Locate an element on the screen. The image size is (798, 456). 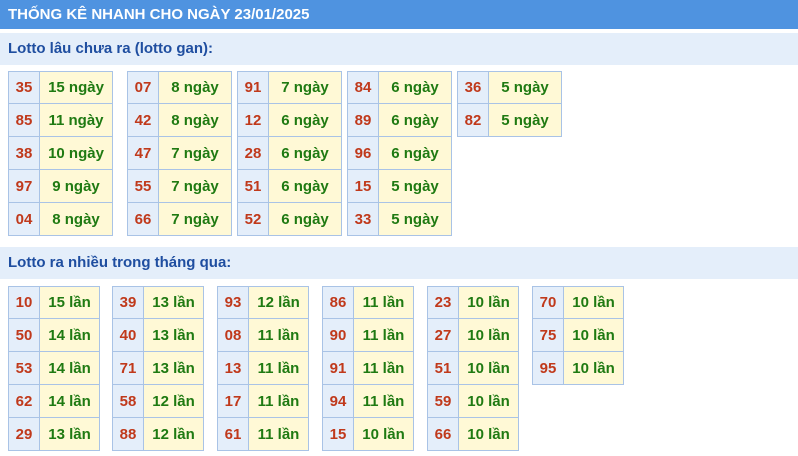
gan-row: 35 15 ngày is located at coordinates (60, 87).